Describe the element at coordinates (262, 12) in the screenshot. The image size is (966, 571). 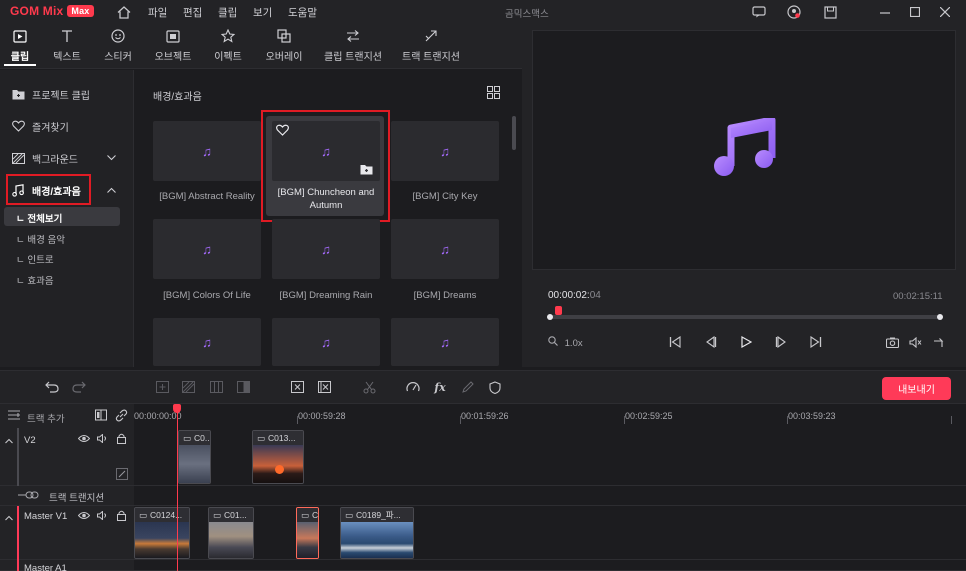
I see `menu-view: 보기` at that location.